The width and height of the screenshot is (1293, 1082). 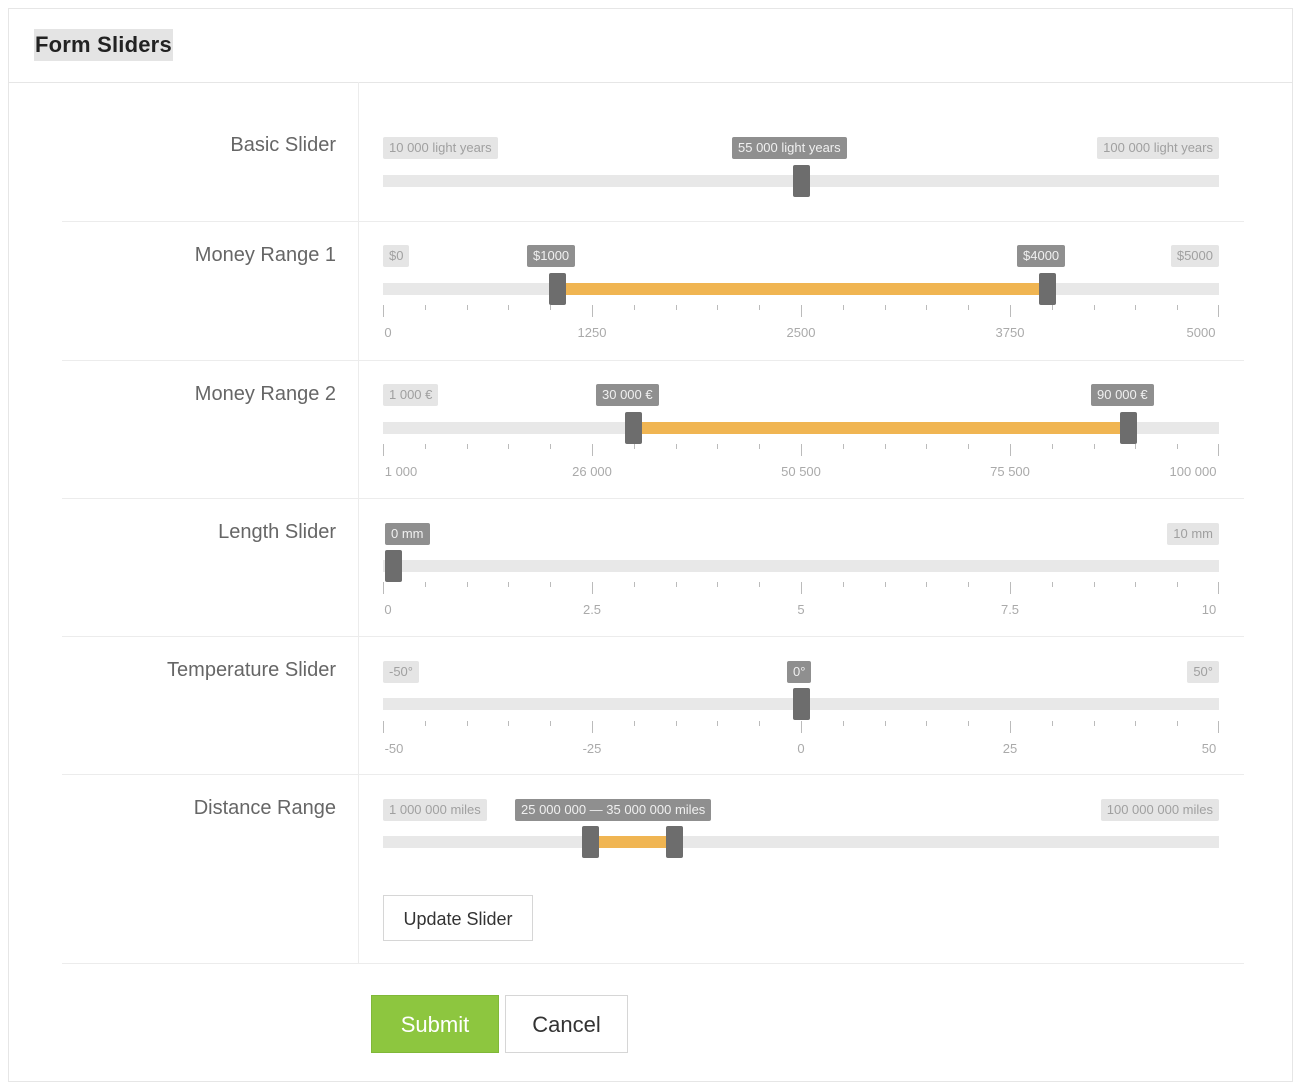 What do you see at coordinates (801, 599) in the screenshot?
I see `length-slider-scale: 0 2.5 5 7.5 10` at bounding box center [801, 599].